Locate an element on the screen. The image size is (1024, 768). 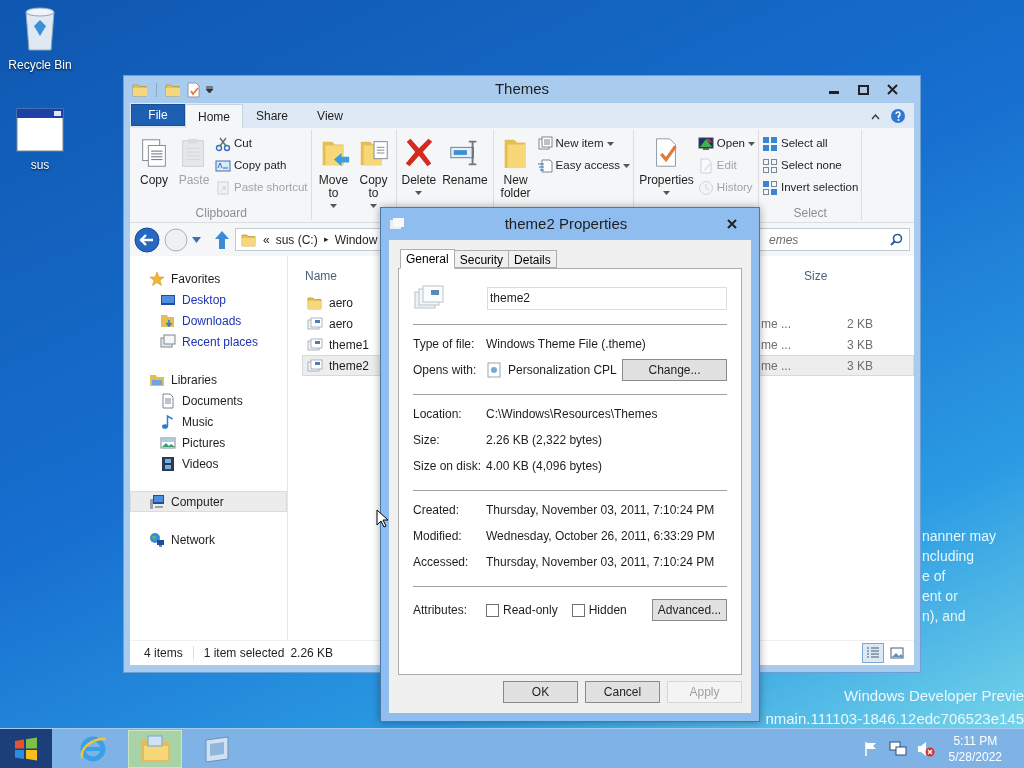
field-label: Accessed: is located at coordinates (441, 562).